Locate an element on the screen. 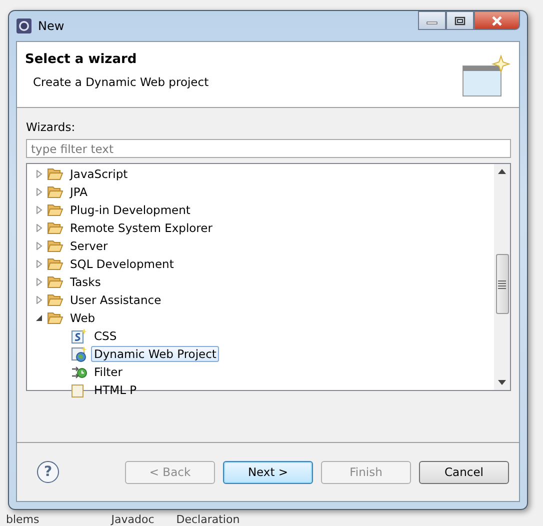 This screenshot has width=543, height=526. scroll-down-icon is located at coordinates (502, 382).